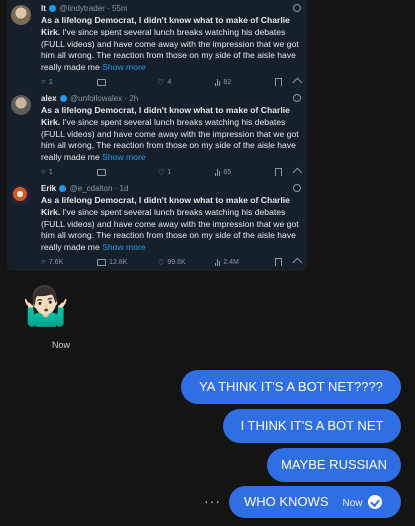  I want to click on tweet-header: lt @lindytrader · 55m, so click(84, 8).